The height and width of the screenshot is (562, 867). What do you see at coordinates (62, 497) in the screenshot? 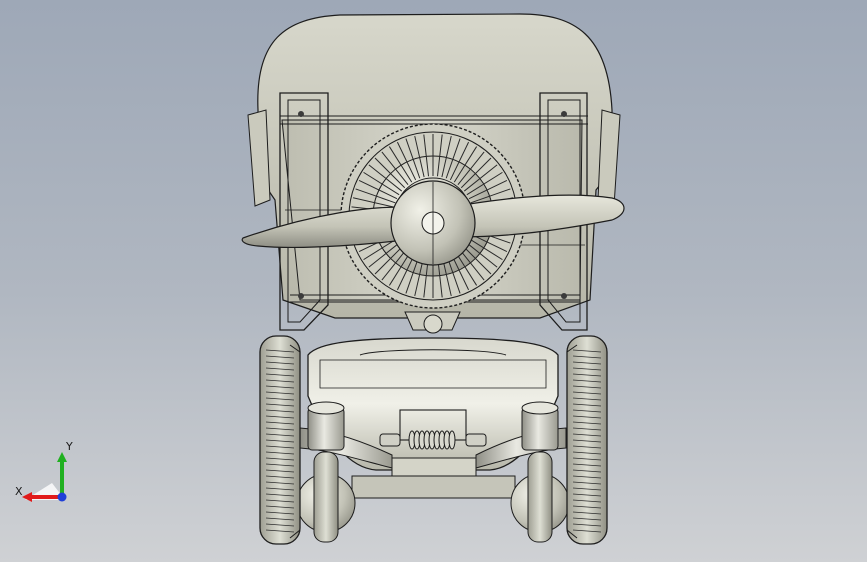
I see `z-axis-icon` at bounding box center [62, 497].